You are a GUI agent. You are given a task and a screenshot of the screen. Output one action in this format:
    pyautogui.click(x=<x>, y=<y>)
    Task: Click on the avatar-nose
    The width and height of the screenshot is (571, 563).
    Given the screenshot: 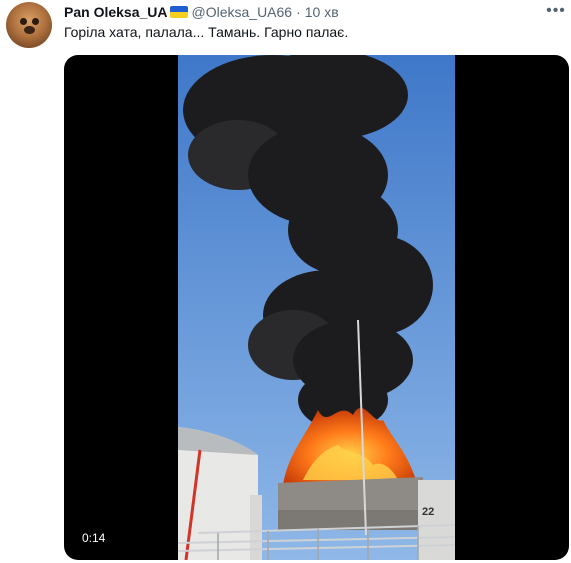 What is the action you would take?
    pyautogui.click(x=29, y=30)
    